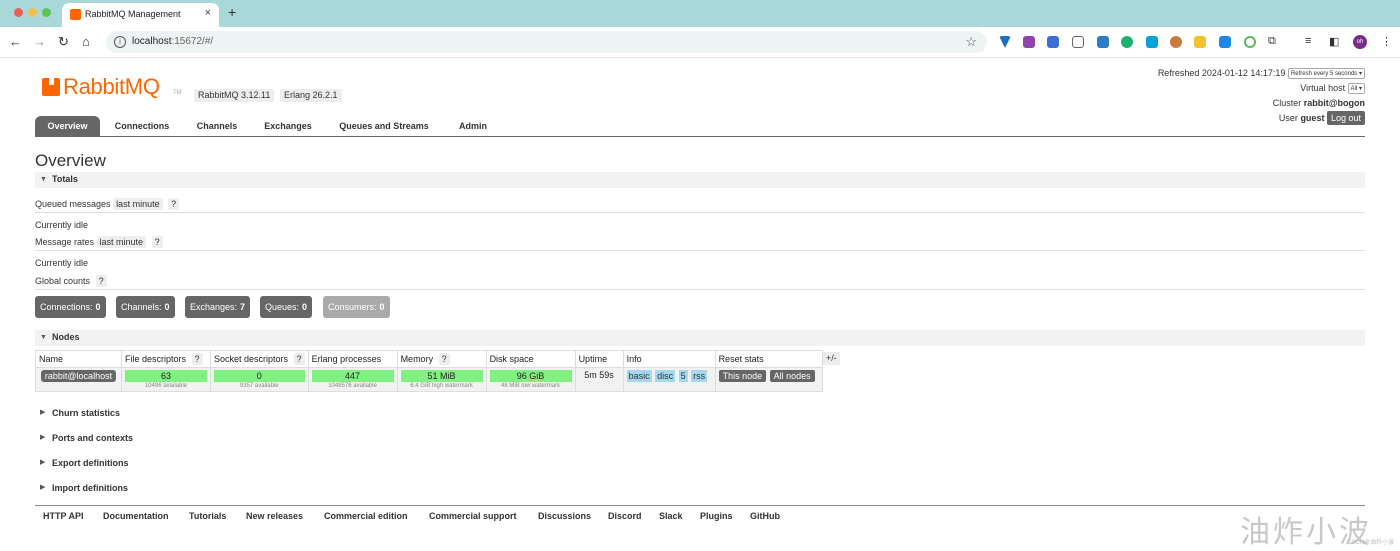 The width and height of the screenshot is (1400, 551). What do you see at coordinates (792, 376) in the screenshot?
I see `reset-all-nodes-button: All nodes` at bounding box center [792, 376].